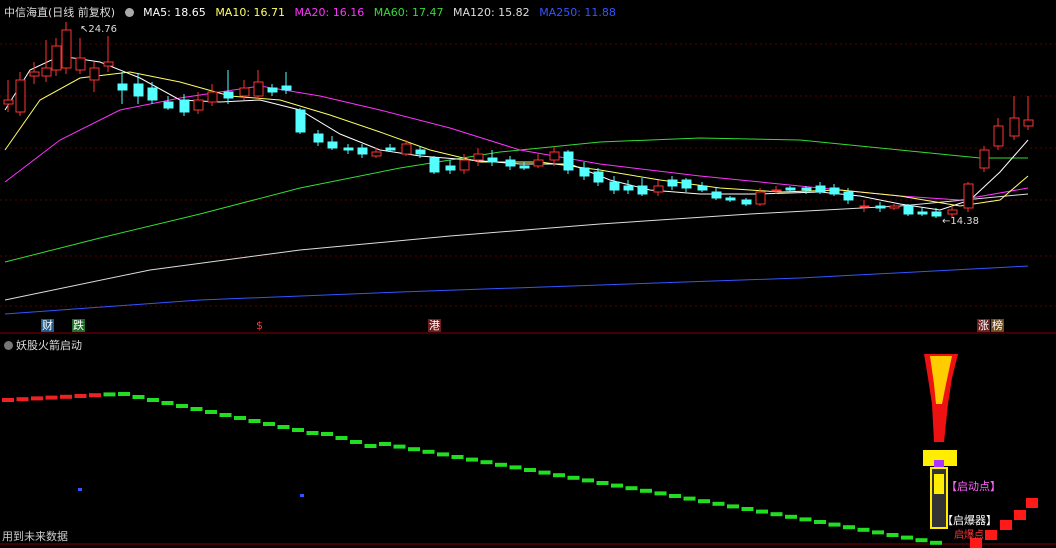 Image resolution: width=1056 pixels, height=548 pixels. Describe the element at coordinates (47, 325) in the screenshot. I see `event-badge-finance: 财` at that location.